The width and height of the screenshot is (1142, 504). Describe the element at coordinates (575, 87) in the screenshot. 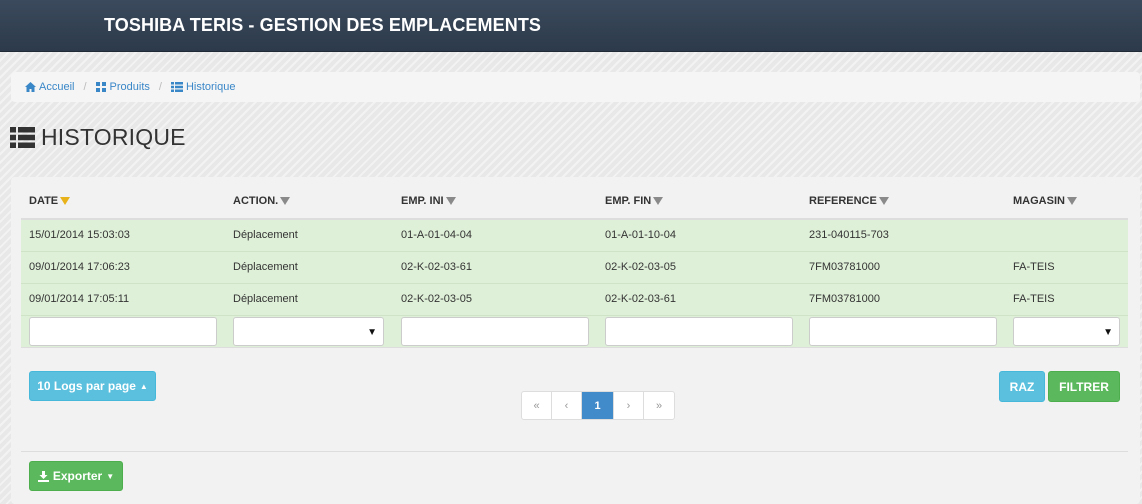

I see `breadcrumb: Accueil / Produits / Historique` at that location.